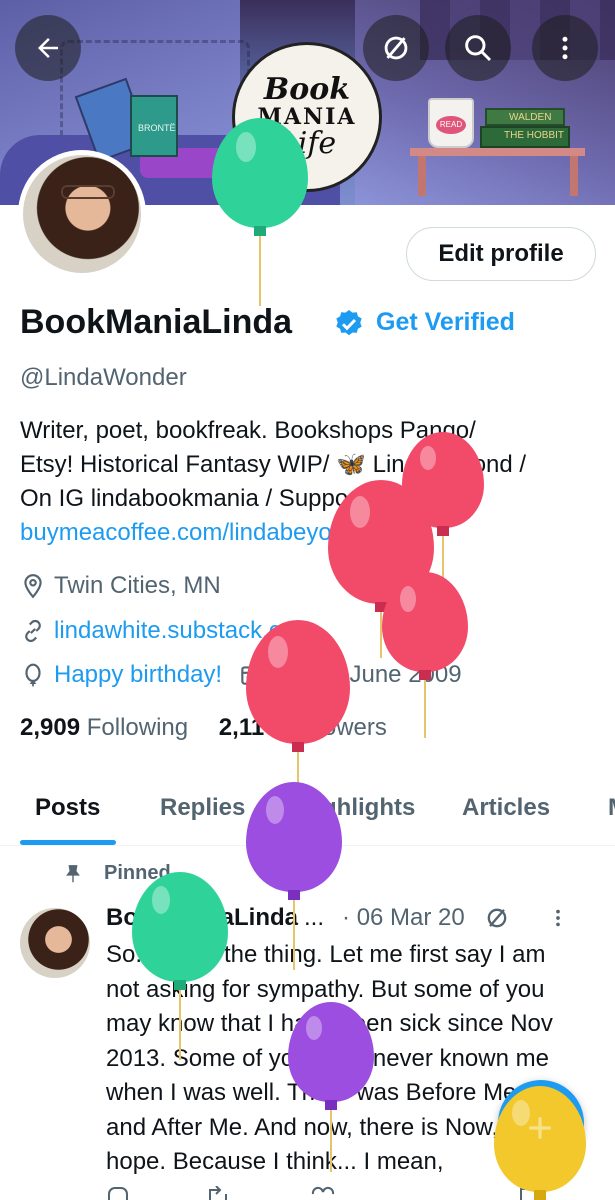  What do you see at coordinates (218, 1193) in the screenshot?
I see `repost-icon` at bounding box center [218, 1193].